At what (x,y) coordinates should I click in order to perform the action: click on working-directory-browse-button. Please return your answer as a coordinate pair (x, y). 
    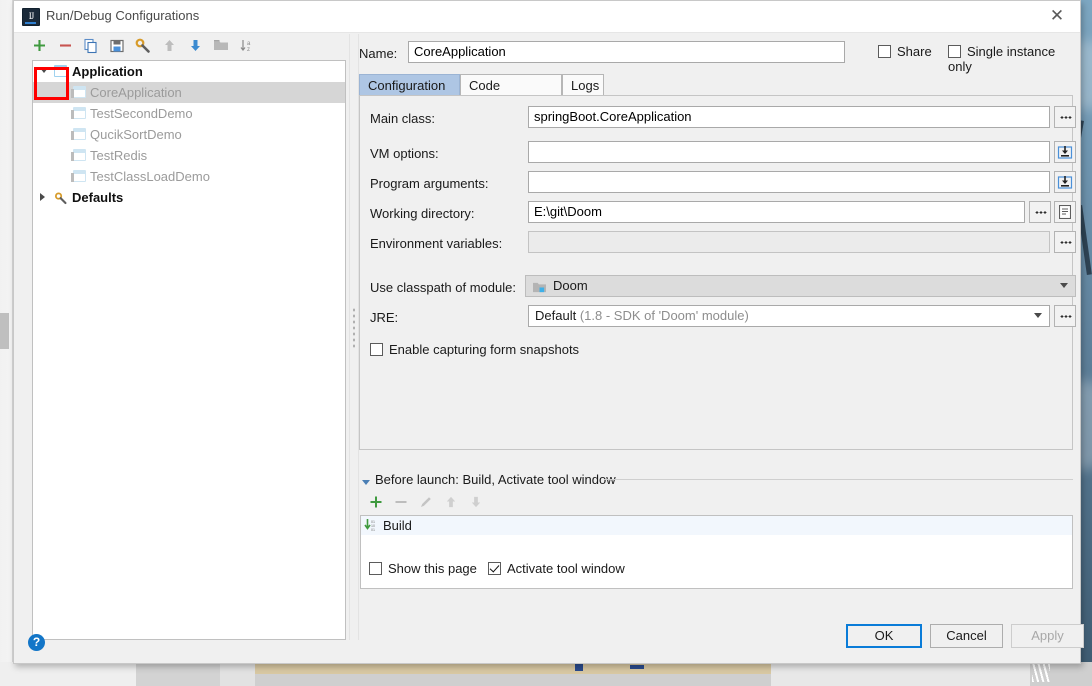
    Looking at the image, I should click on (1040, 212).